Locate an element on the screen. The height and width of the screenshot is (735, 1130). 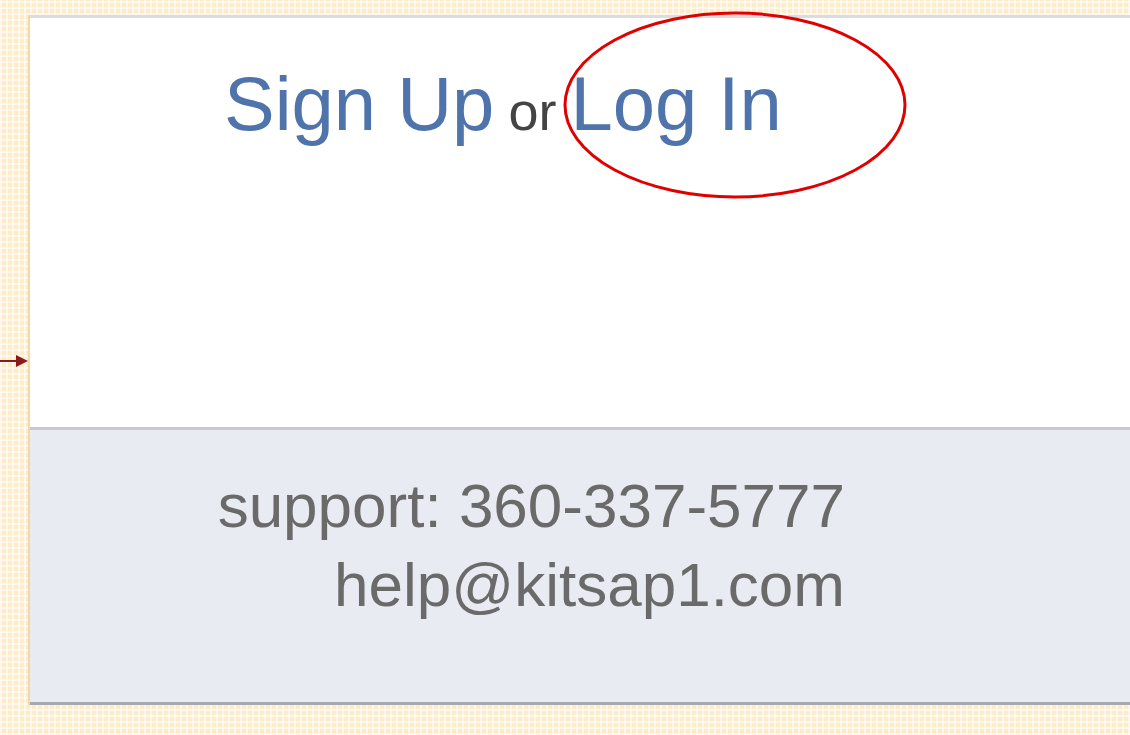
support-email-text: help@kitsap1.com is located at coordinates (589, 584).